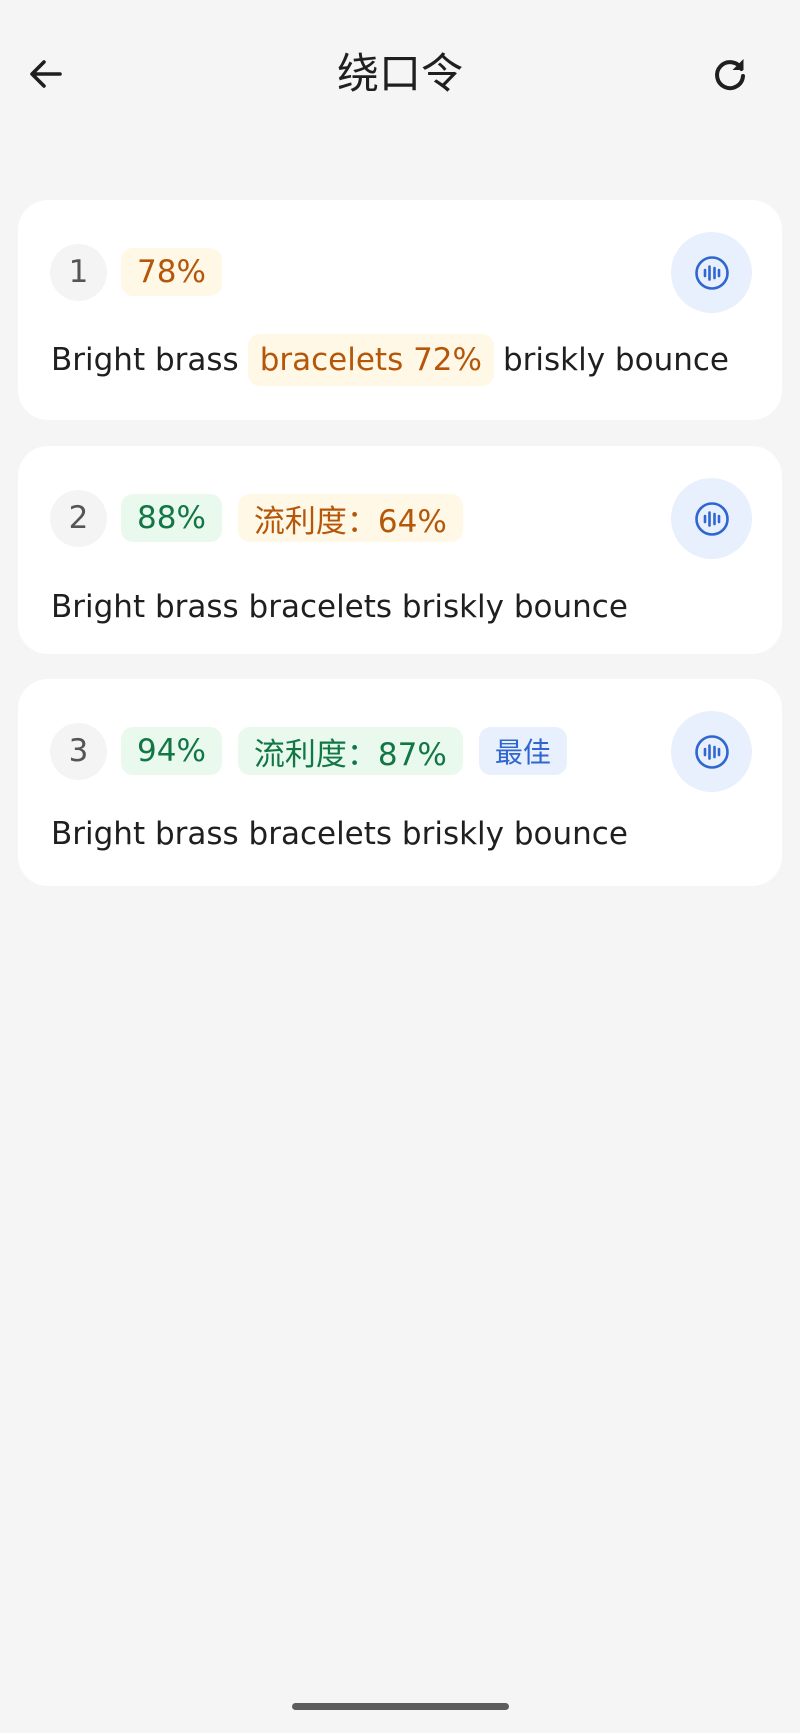  I want to click on attempt-meta: 1 78%, so click(144, 272).